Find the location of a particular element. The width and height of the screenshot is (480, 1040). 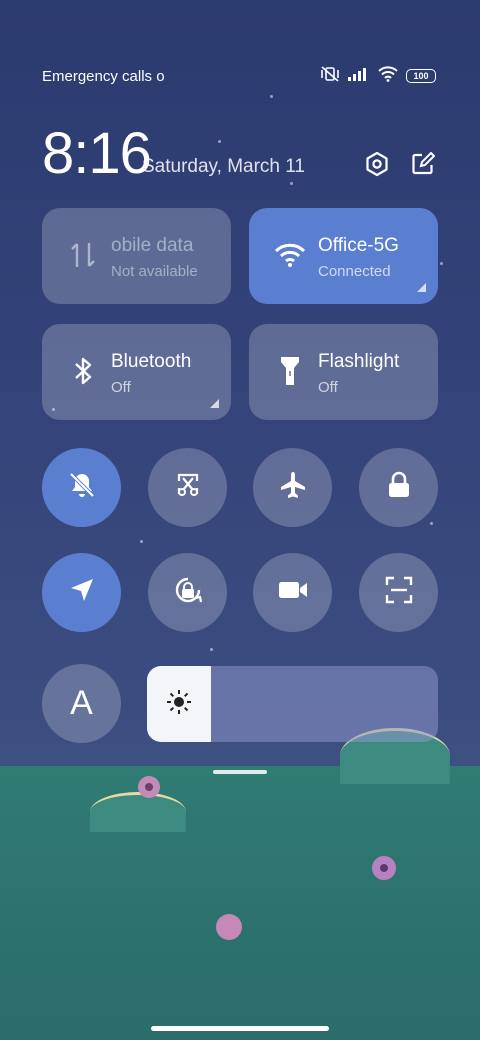

lock-icon is located at coordinates (399, 487).